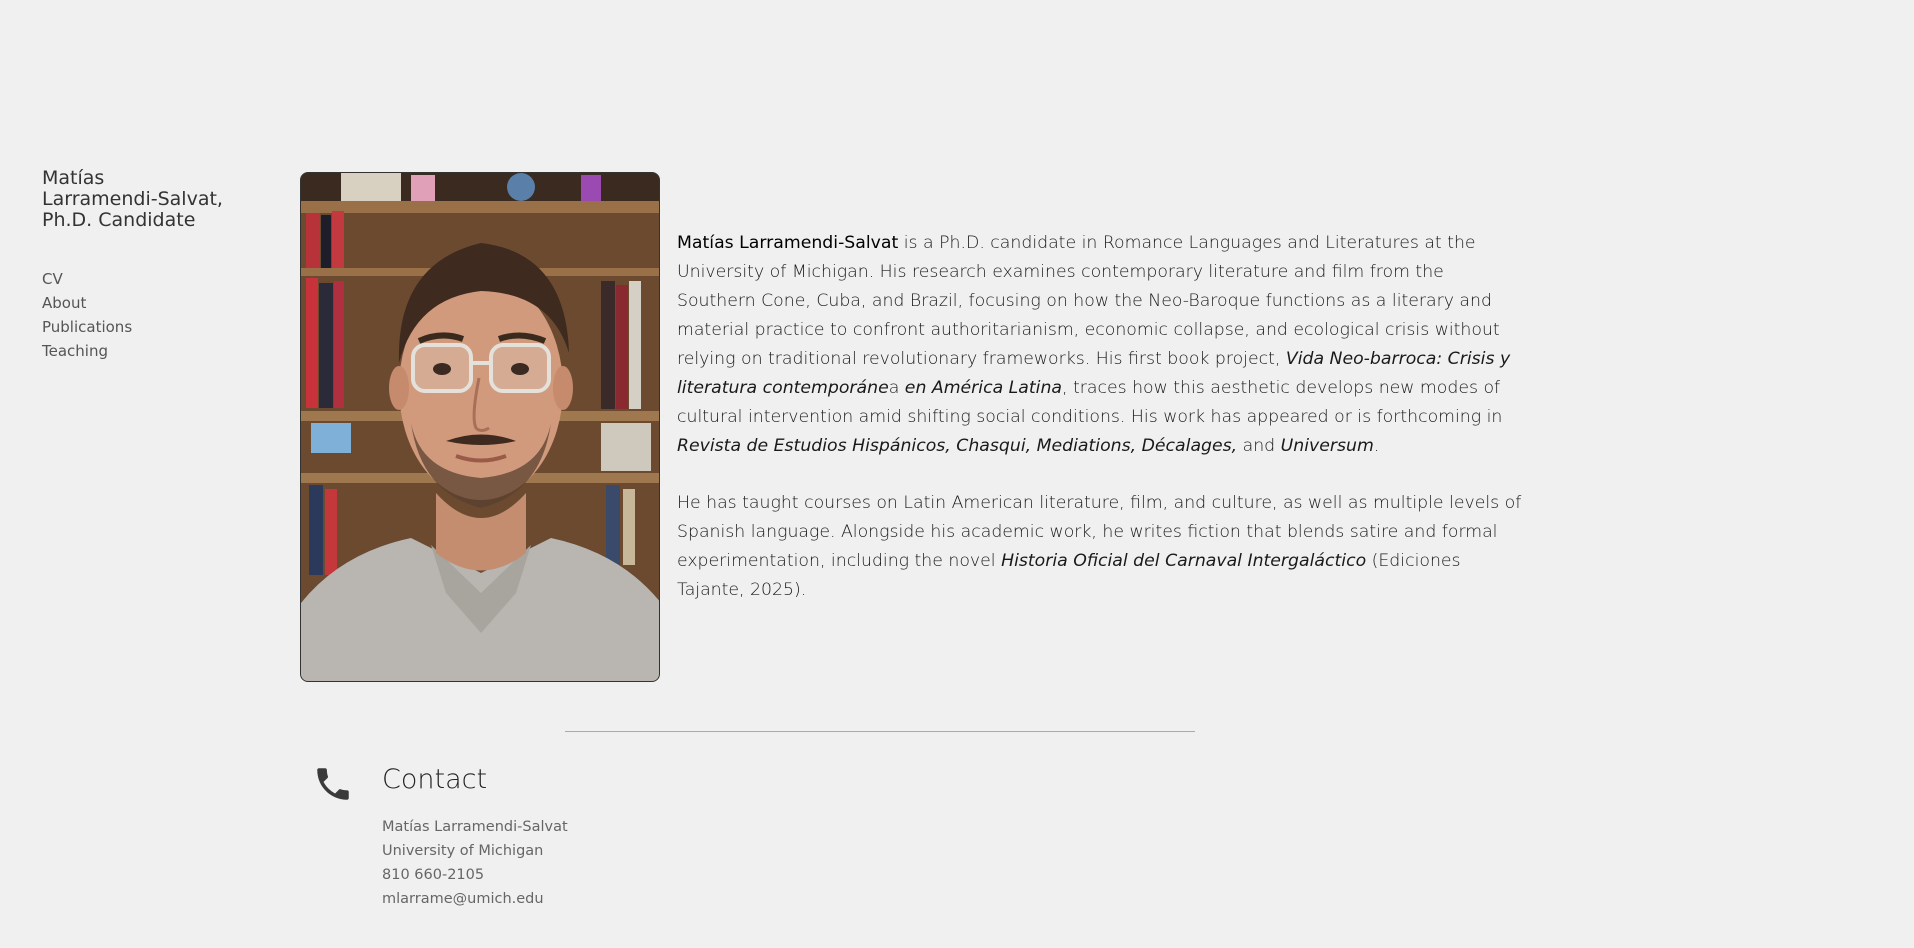  What do you see at coordinates (142, 351) in the screenshot?
I see `nav-link-teaching: Teaching` at bounding box center [142, 351].